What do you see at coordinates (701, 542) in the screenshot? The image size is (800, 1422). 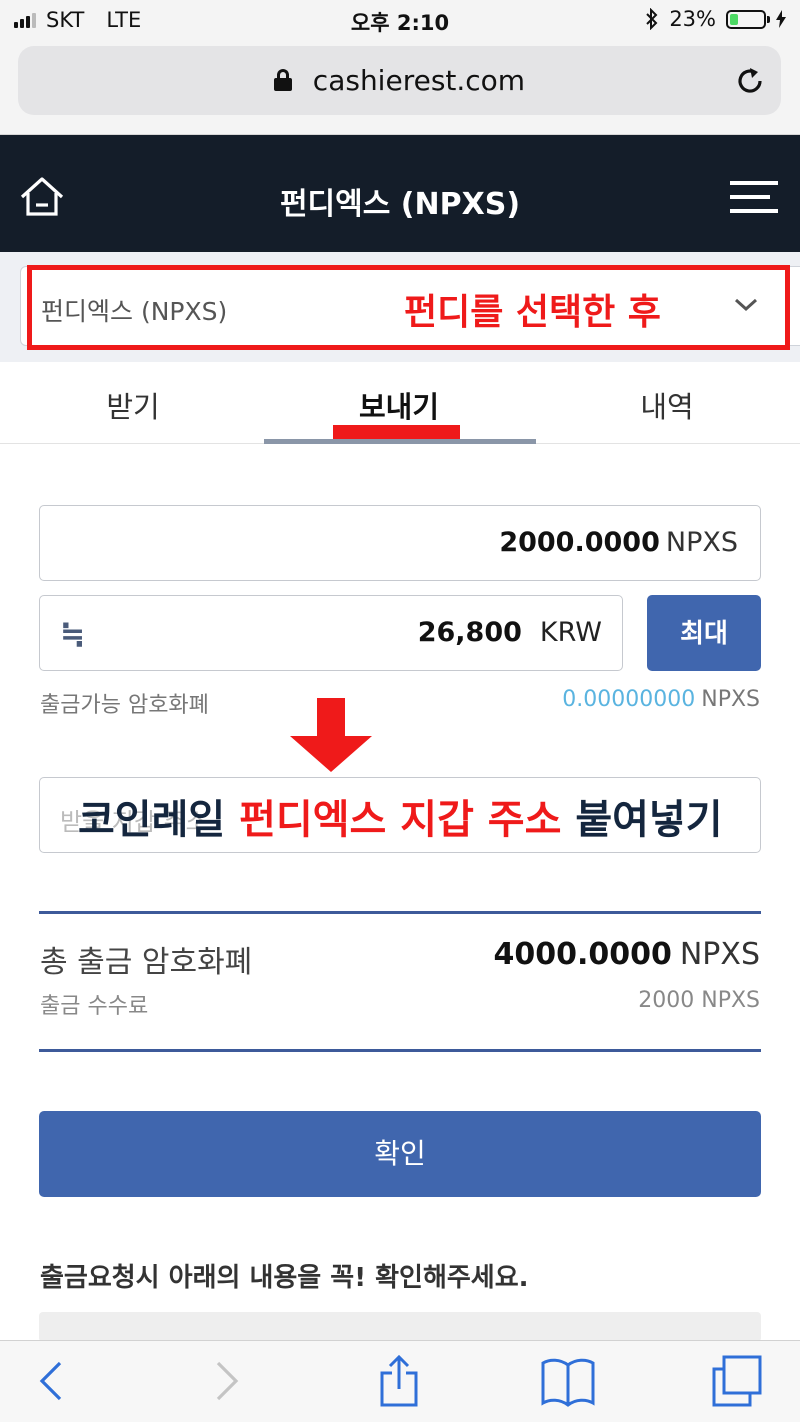 I see `amount-unit: NPXS` at bounding box center [701, 542].